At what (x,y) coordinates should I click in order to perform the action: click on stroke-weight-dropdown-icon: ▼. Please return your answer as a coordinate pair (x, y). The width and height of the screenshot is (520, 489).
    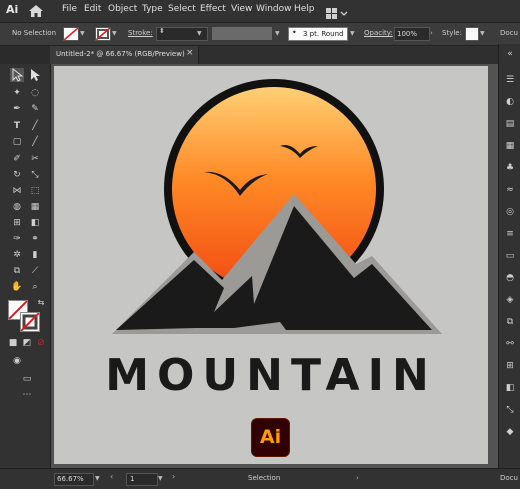
    Looking at the image, I should click on (199, 33).